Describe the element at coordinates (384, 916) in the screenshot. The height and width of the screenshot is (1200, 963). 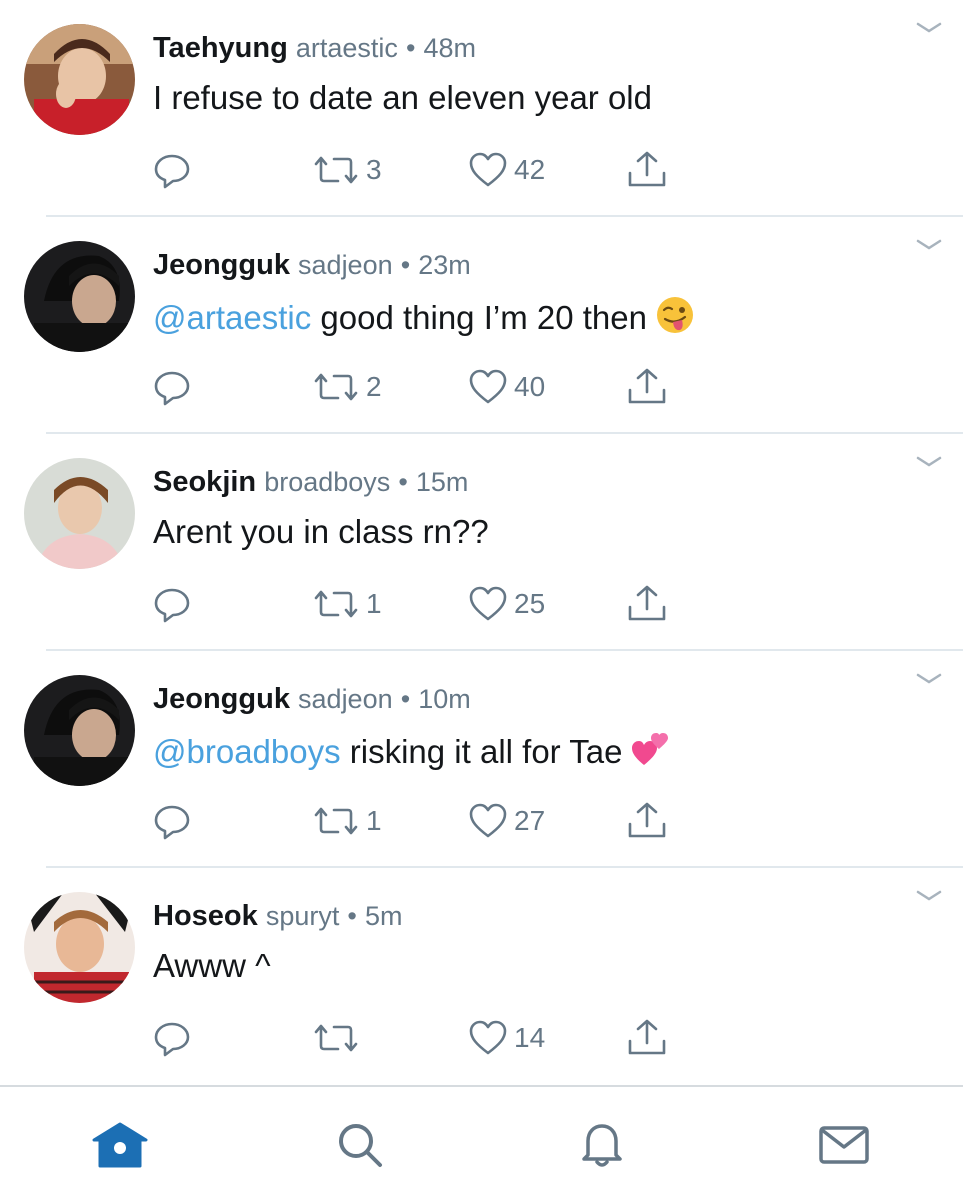
I see `timestamp: 5m` at that location.